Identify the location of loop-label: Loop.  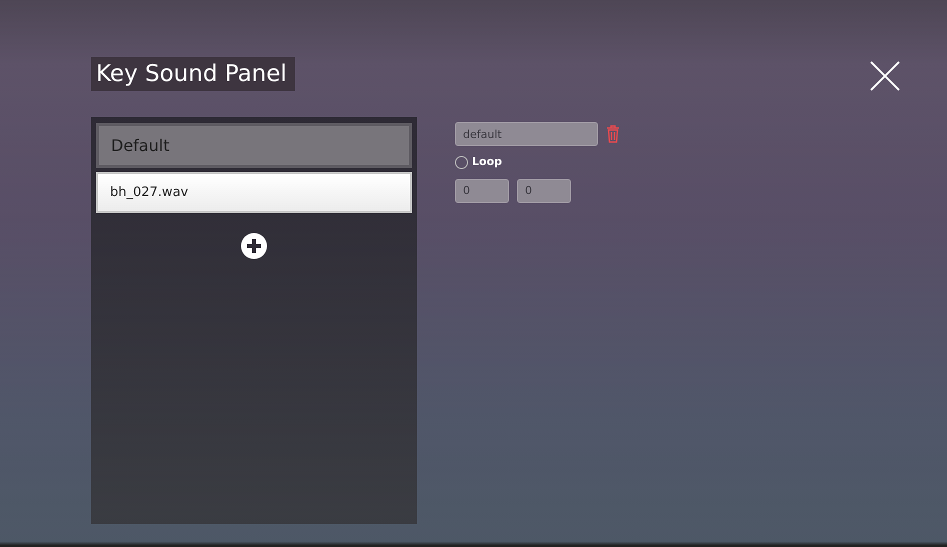
(487, 162).